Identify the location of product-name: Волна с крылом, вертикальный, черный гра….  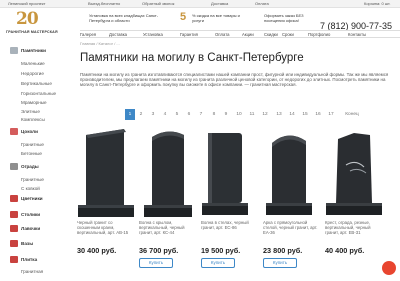
(168, 227).